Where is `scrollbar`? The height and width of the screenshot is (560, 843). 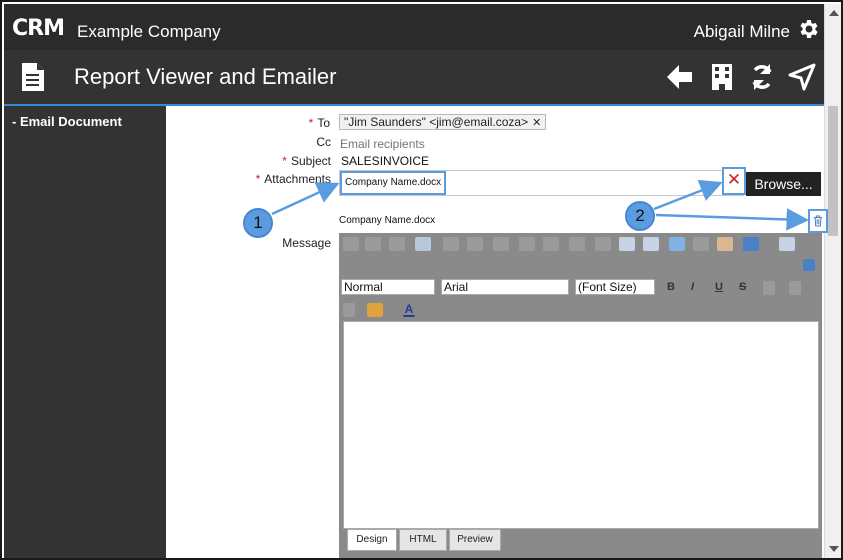 scrollbar is located at coordinates (832, 281).